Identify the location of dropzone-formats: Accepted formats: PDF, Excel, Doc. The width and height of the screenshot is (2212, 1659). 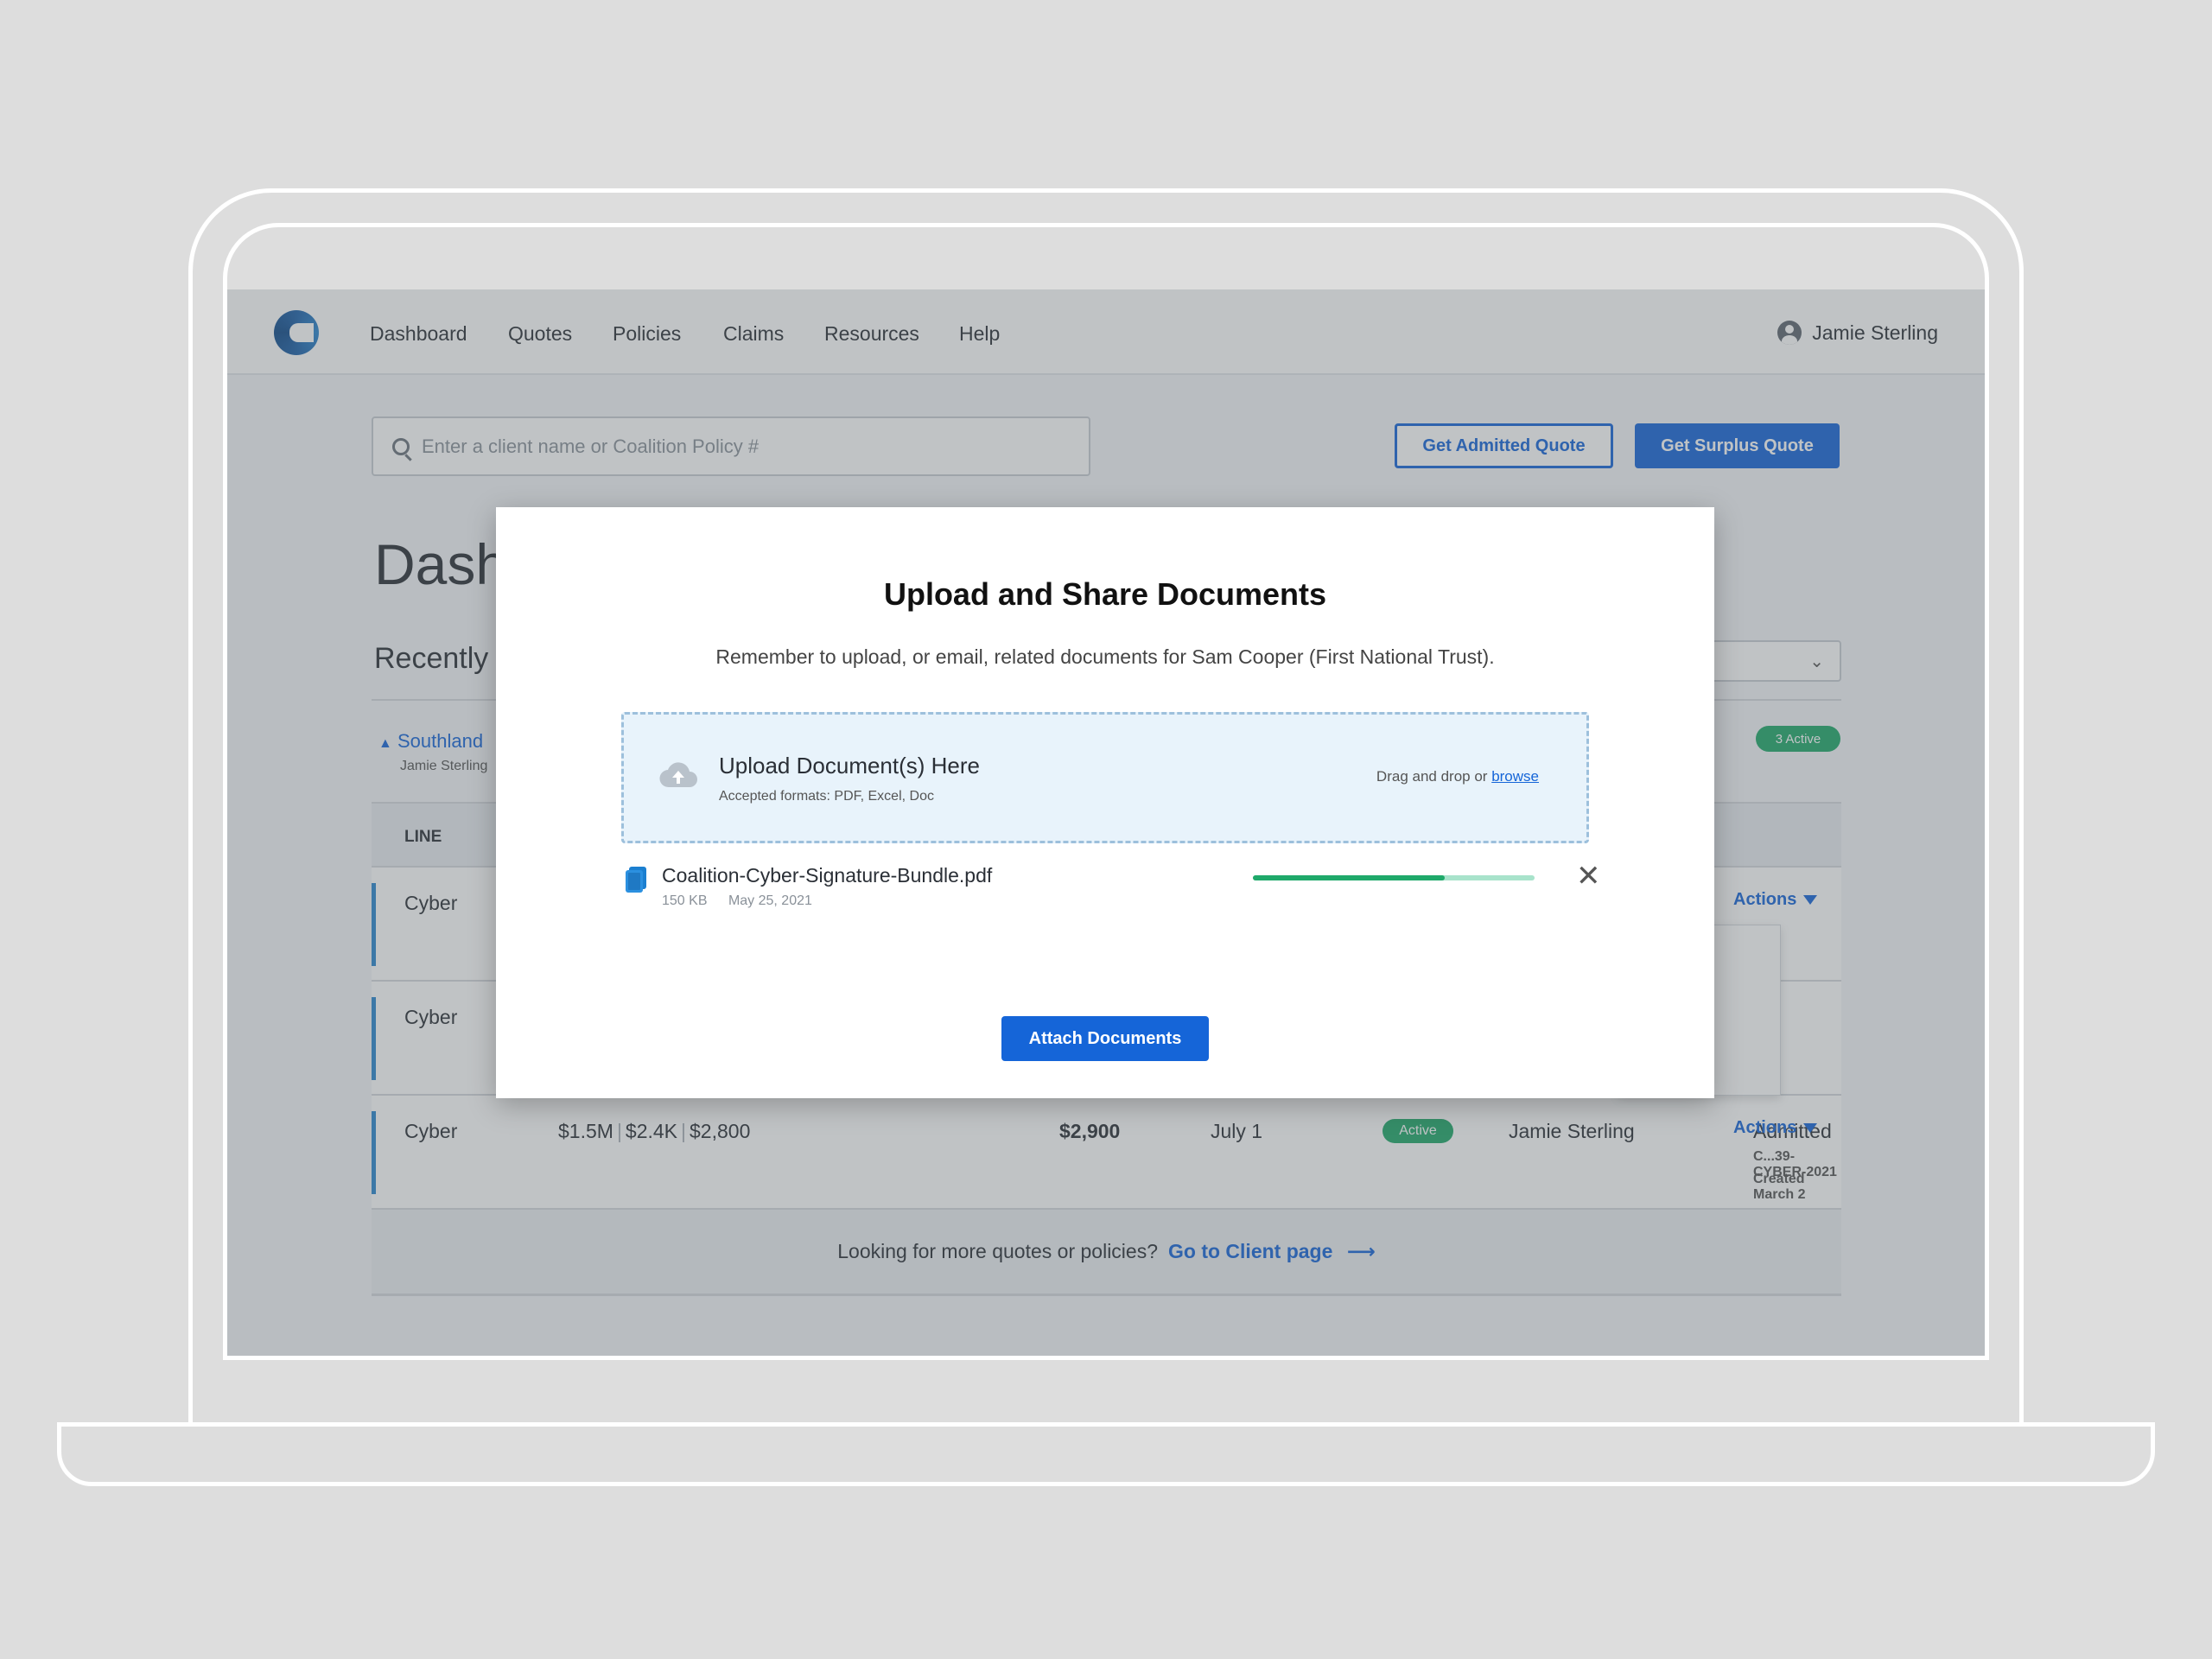
(826, 796).